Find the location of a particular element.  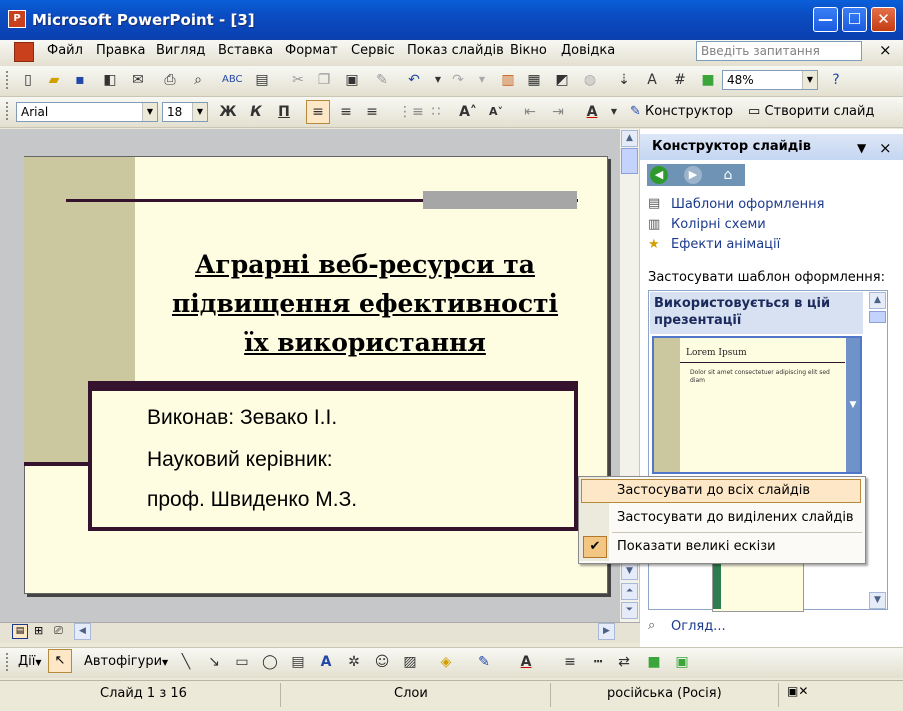

home-icon: ⌂ is located at coordinates (728, 175).